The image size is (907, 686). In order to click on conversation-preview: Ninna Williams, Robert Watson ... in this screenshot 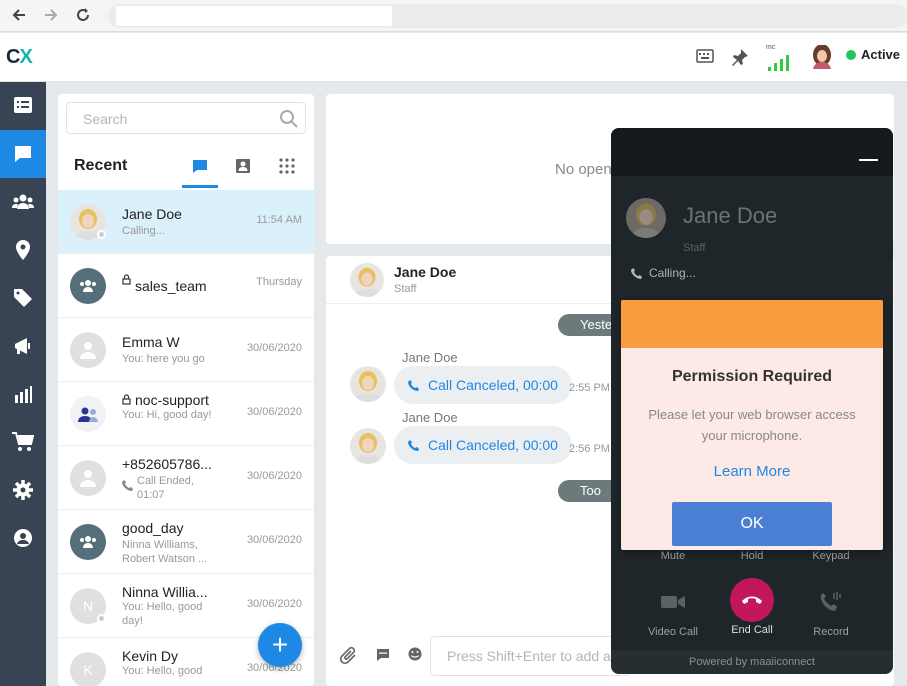, I will do `click(165, 552)`.